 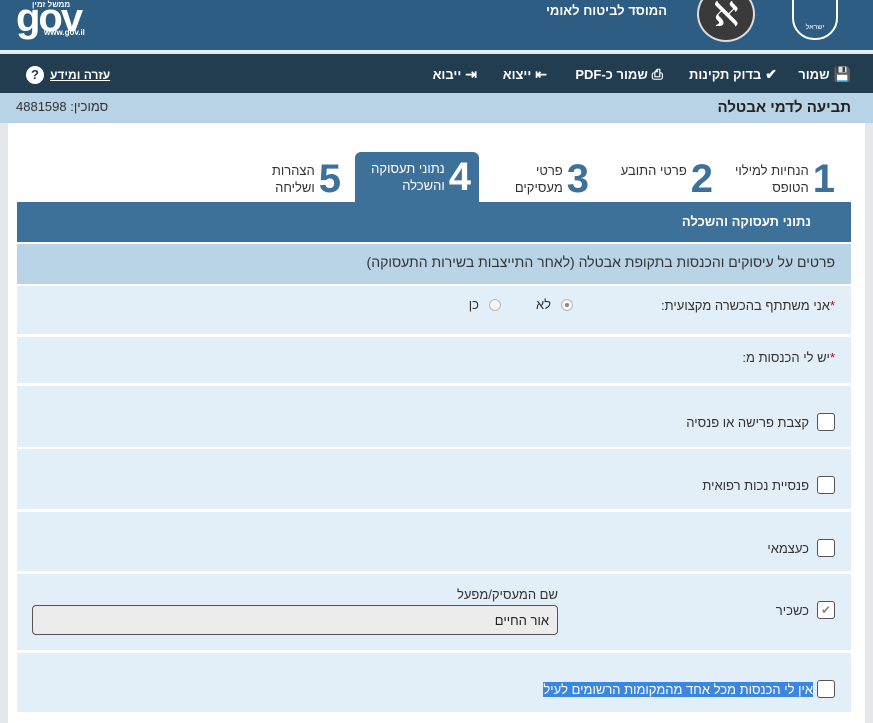 I want to click on step-1: 1 הנחיות למילוי הטופס, so click(x=780, y=179).